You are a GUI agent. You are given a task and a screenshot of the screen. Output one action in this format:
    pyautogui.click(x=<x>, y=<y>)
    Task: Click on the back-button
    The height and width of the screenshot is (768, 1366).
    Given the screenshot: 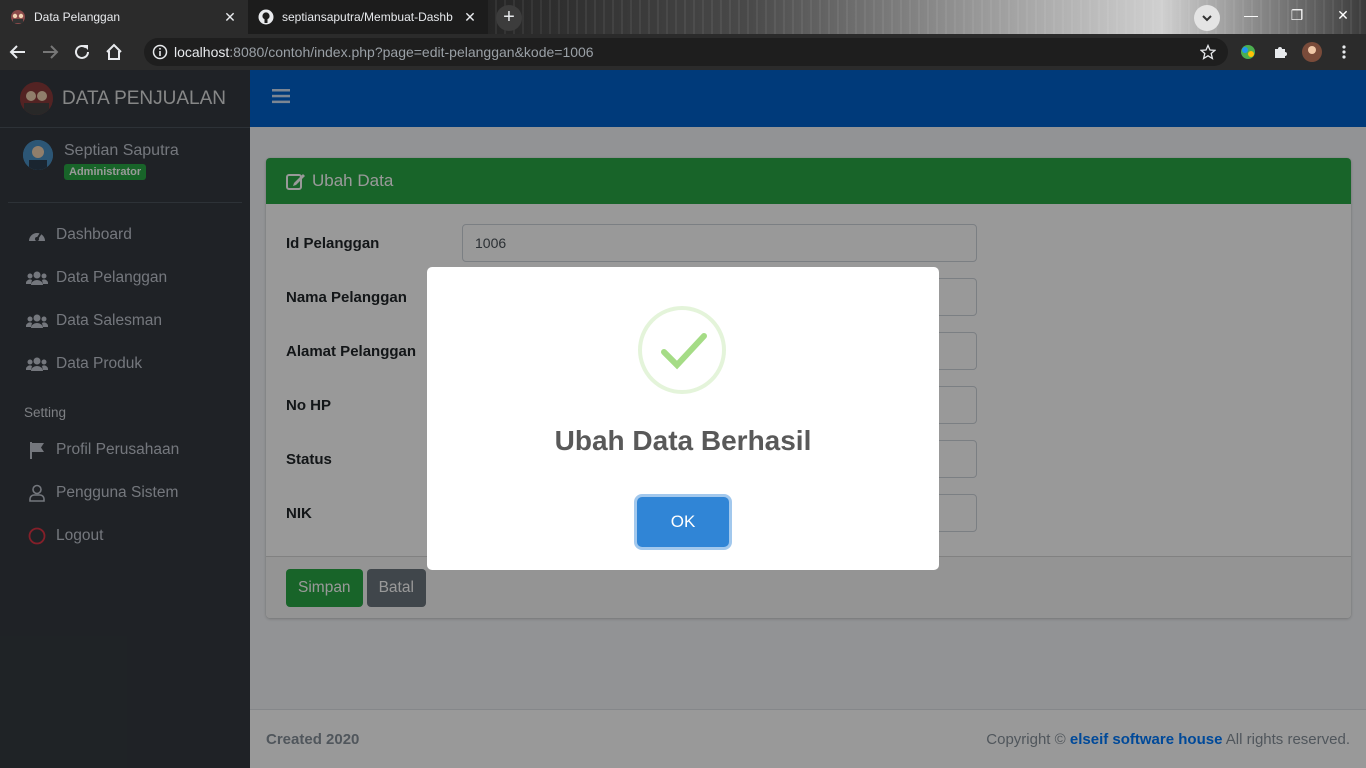 What is the action you would take?
    pyautogui.click(x=18, y=52)
    